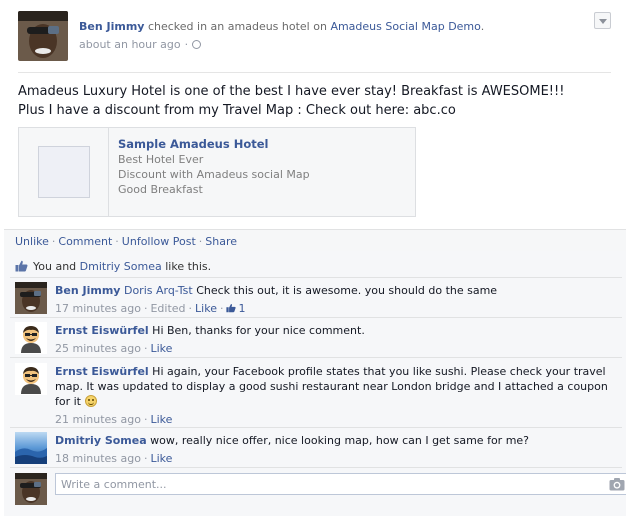 Image resolution: width=626 pixels, height=516 pixels. What do you see at coordinates (159, 241) in the screenshot?
I see `unfollow-post-link: Unfollow Post` at bounding box center [159, 241].